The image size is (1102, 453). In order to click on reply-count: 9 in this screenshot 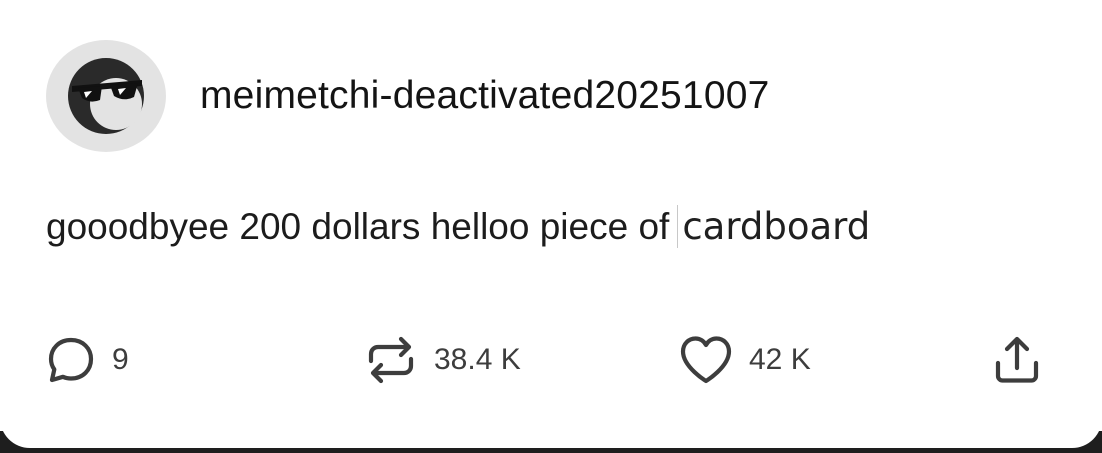, I will do `click(120, 359)`.